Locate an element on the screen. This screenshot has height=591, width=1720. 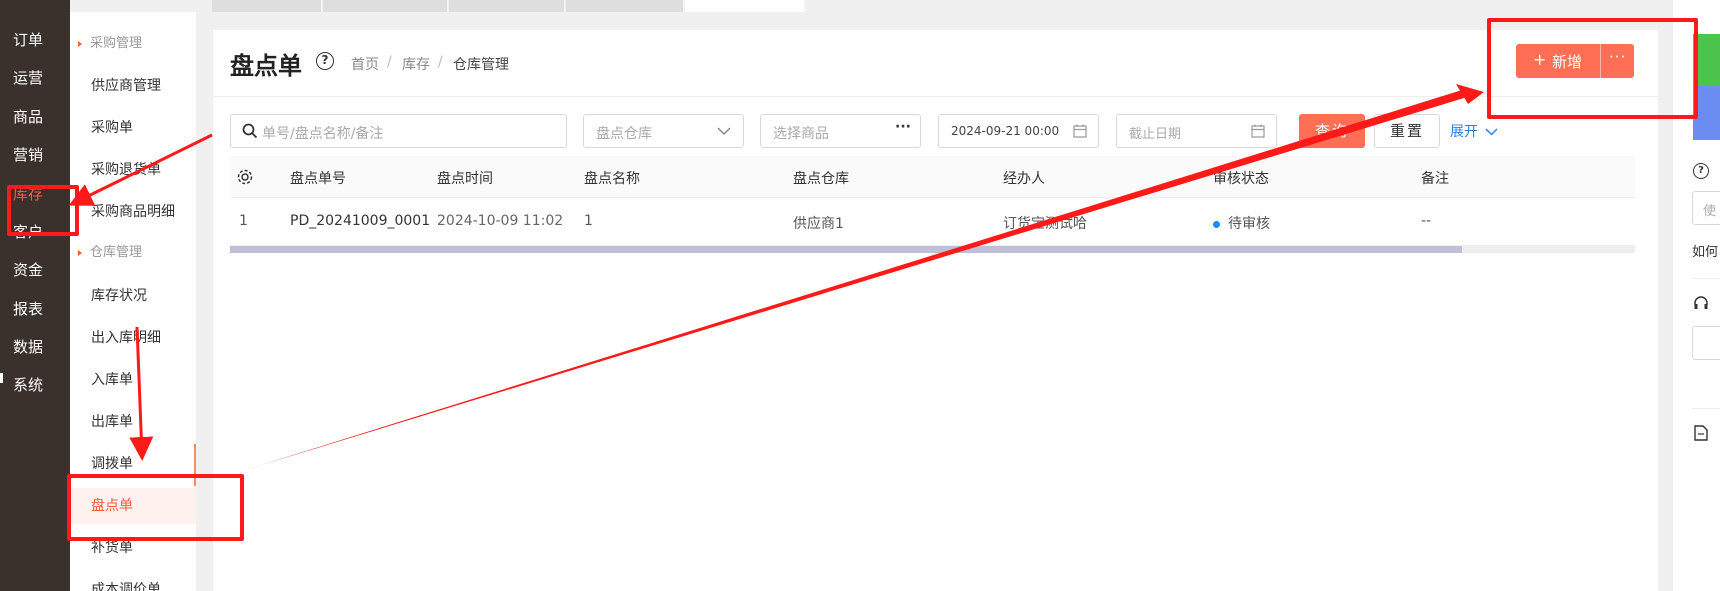
column-header: 经办人 is located at coordinates (1024, 178).